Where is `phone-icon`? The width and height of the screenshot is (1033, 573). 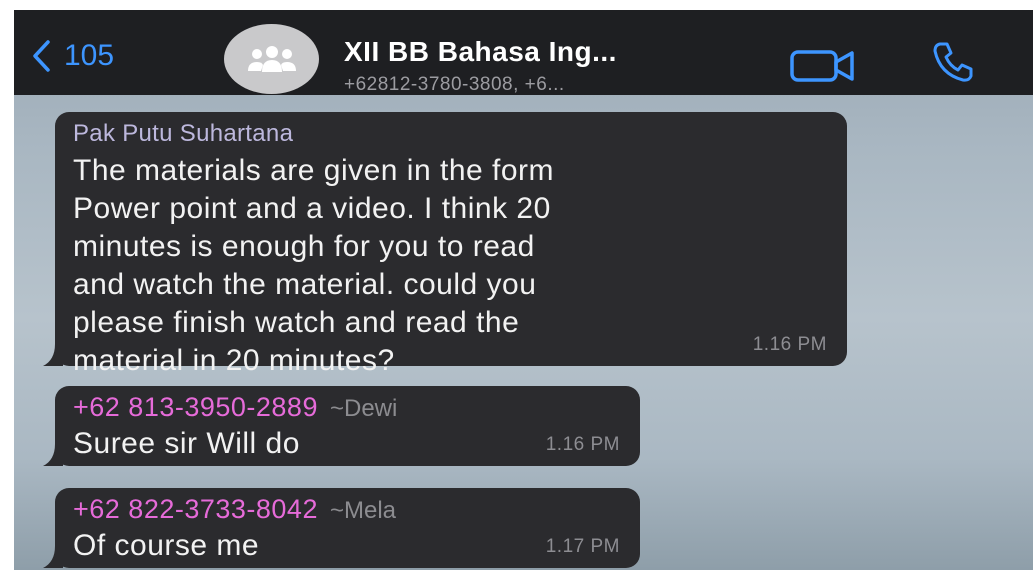 phone-icon is located at coordinates (953, 62).